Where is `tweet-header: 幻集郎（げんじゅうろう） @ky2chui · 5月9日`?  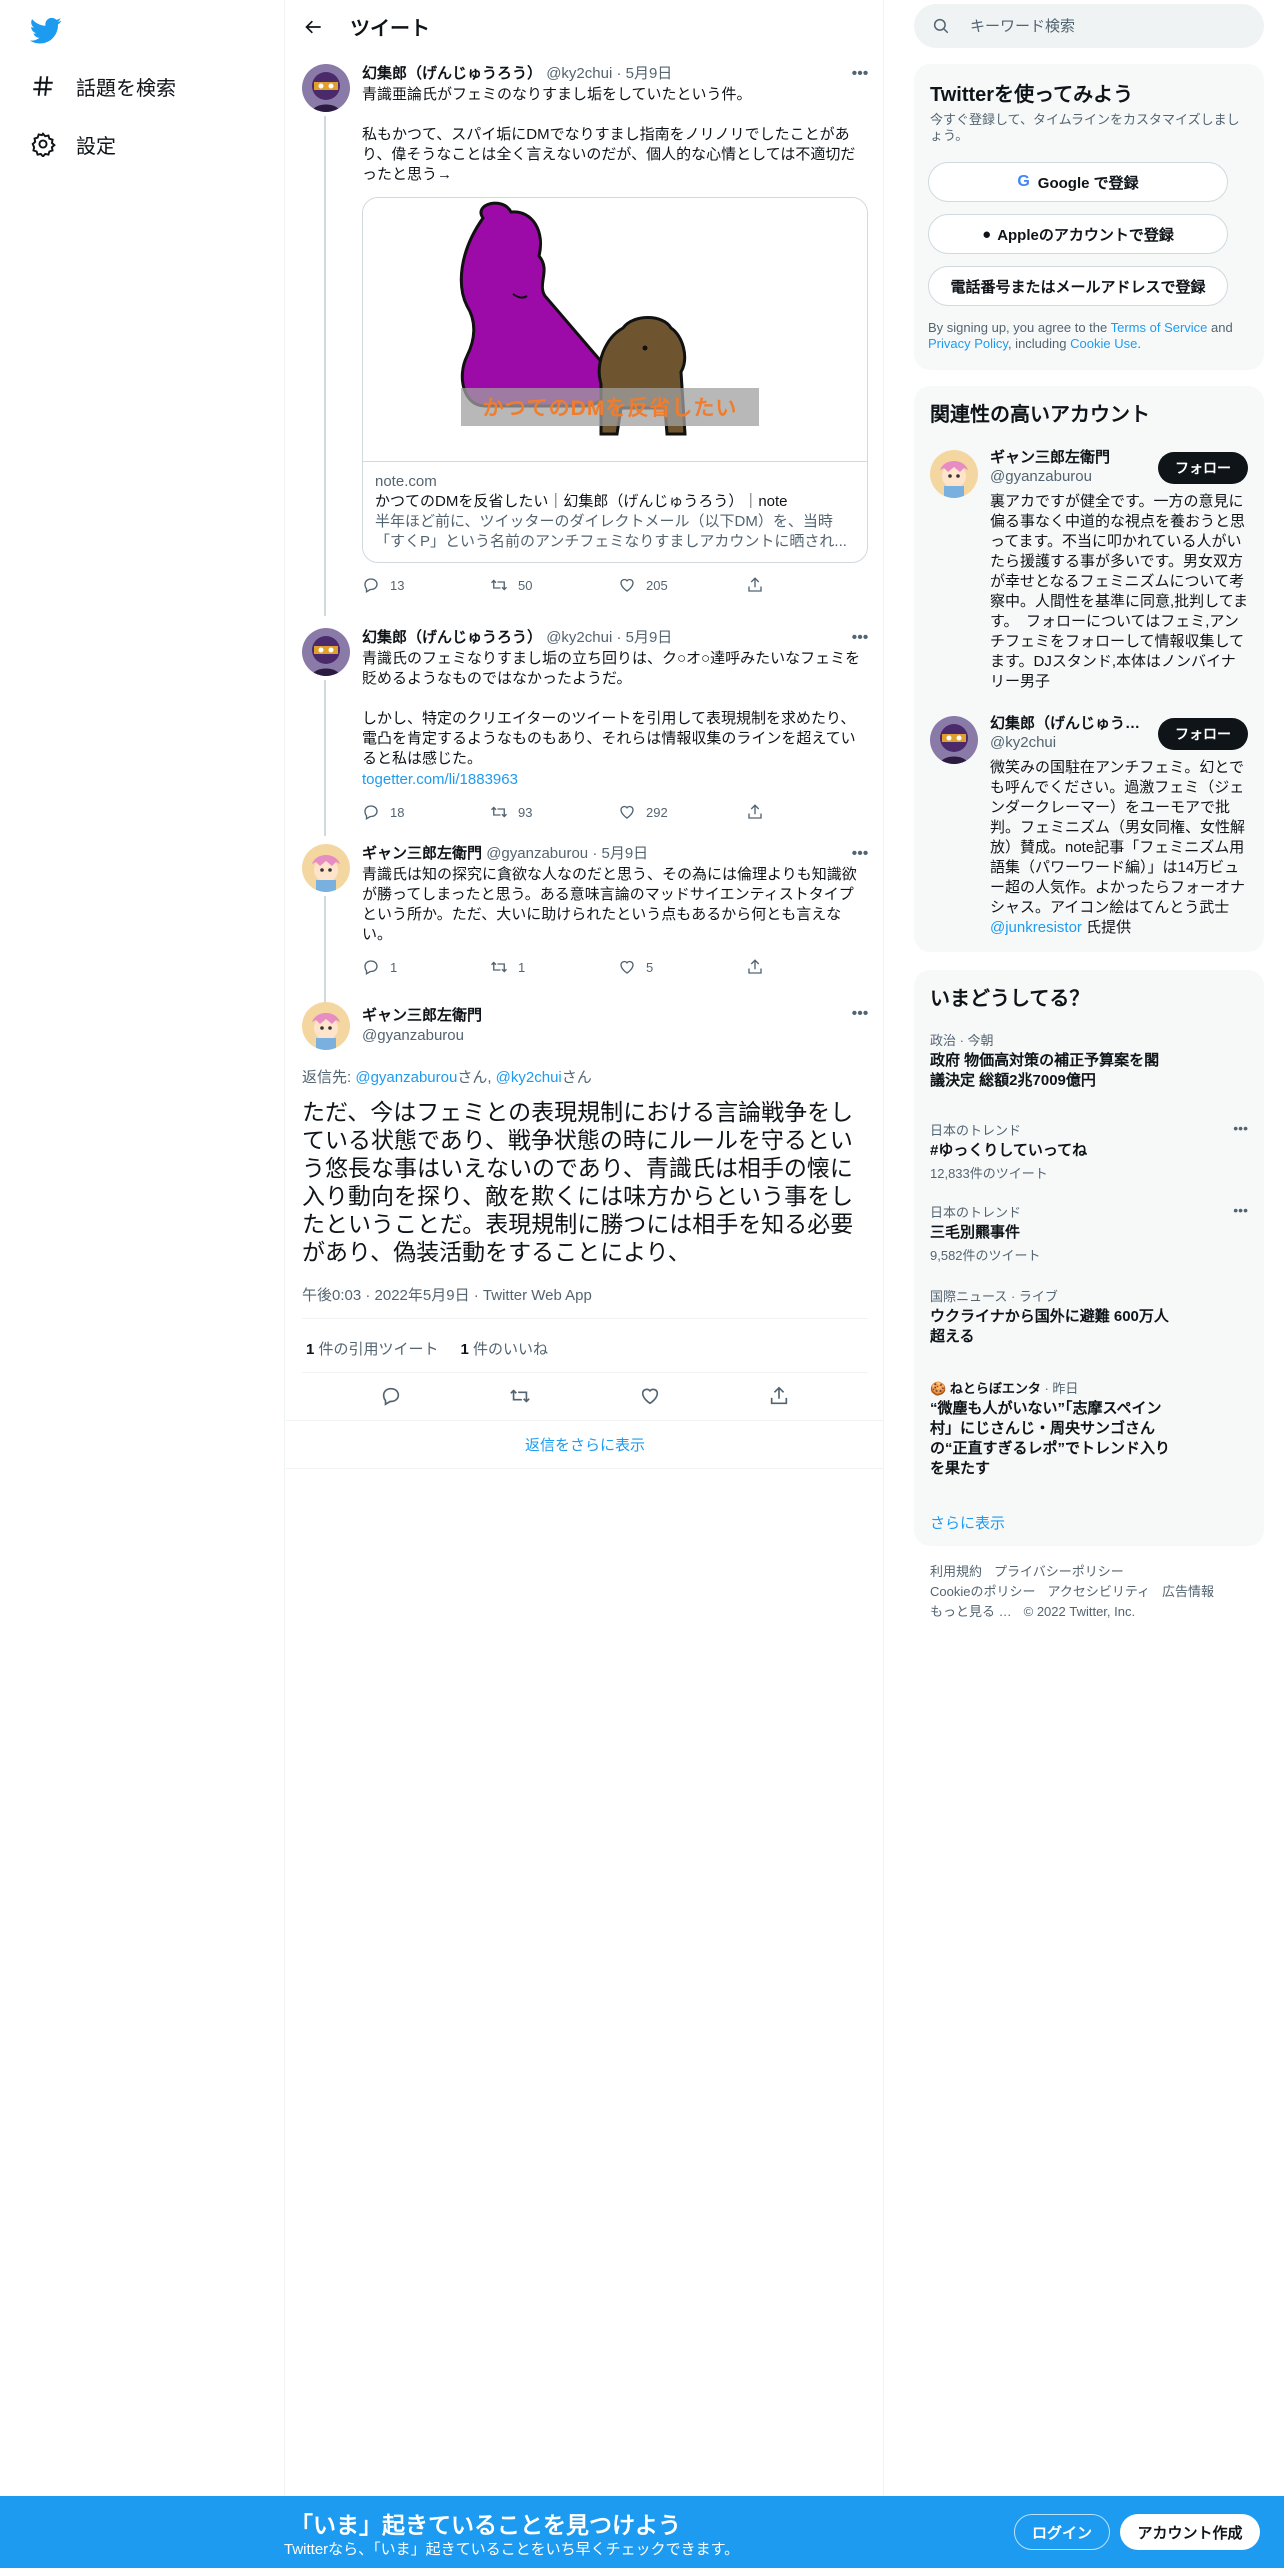 tweet-header: 幻集郎（げんじゅうろう） @ky2chui · 5月9日 is located at coordinates (517, 73).